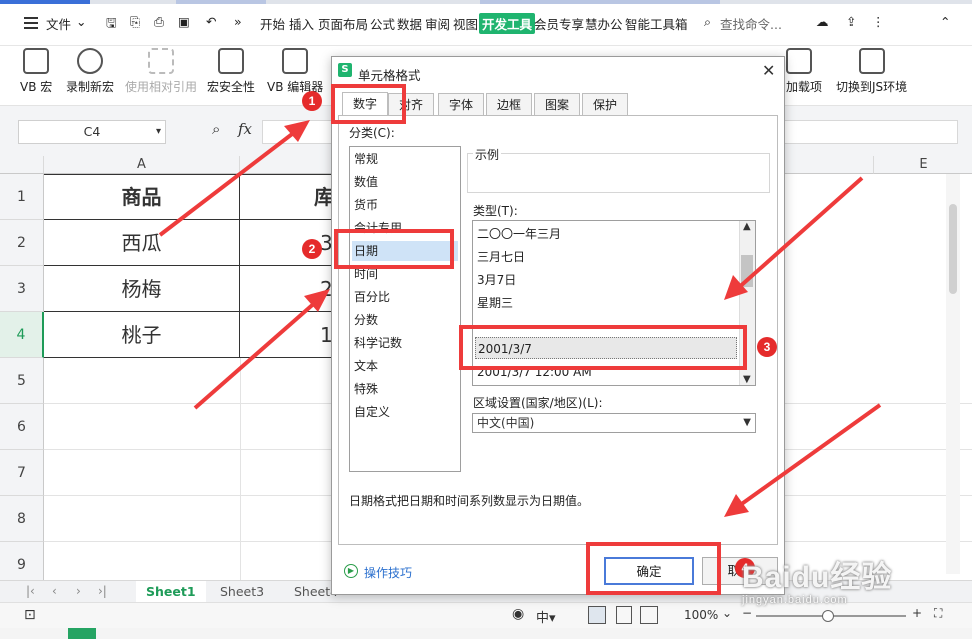  Describe the element at coordinates (804, 71) in the screenshot. I see `addins-button: 加载项` at that location.